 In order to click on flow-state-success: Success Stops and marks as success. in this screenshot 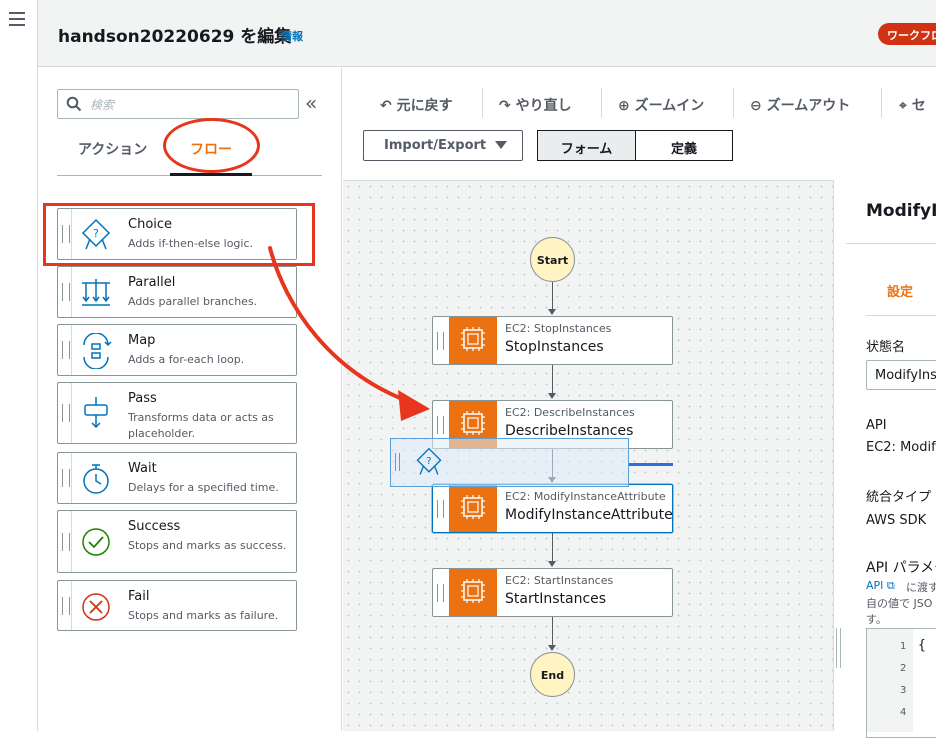, I will do `click(177, 541)`.